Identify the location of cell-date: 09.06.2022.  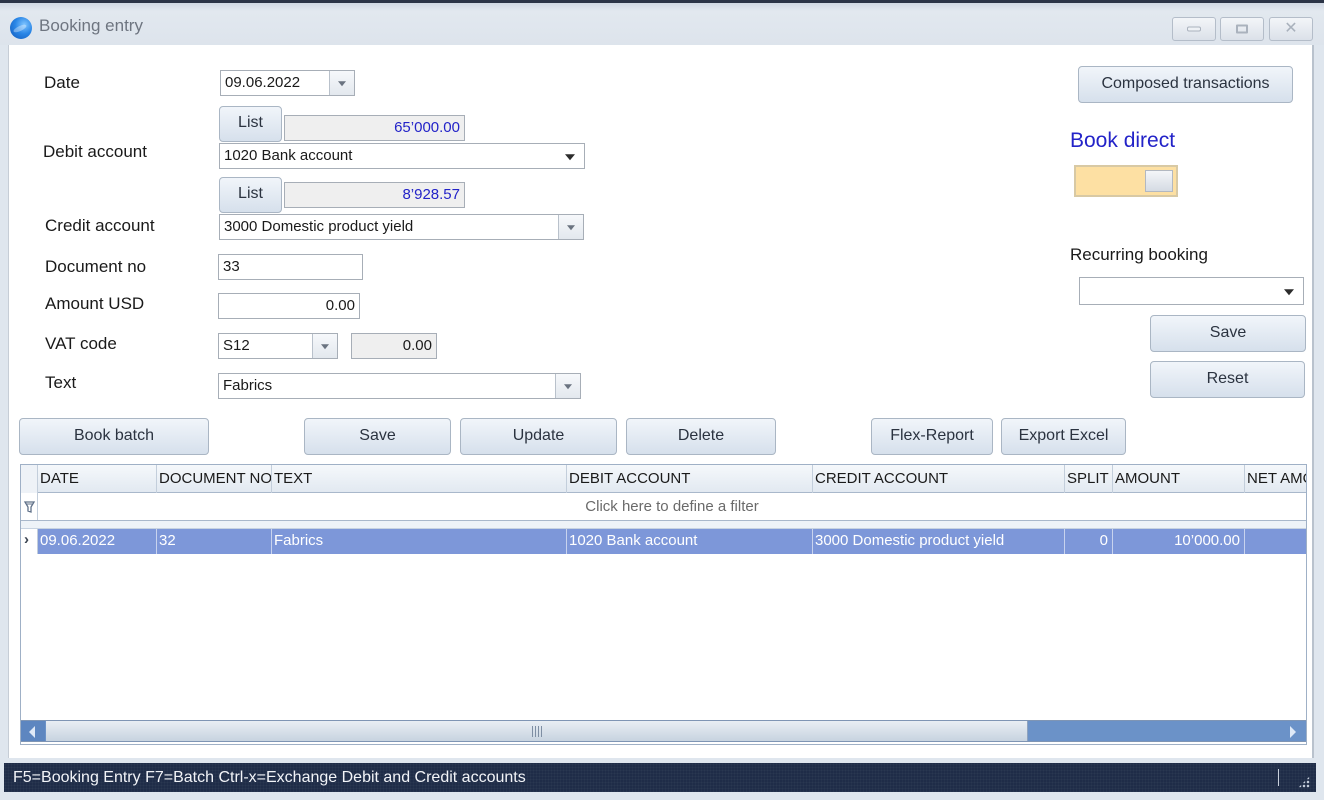
(97, 541).